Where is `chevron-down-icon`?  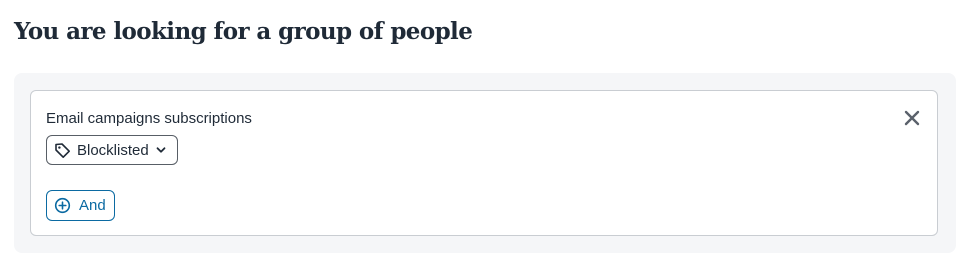
chevron-down-icon is located at coordinates (161, 150).